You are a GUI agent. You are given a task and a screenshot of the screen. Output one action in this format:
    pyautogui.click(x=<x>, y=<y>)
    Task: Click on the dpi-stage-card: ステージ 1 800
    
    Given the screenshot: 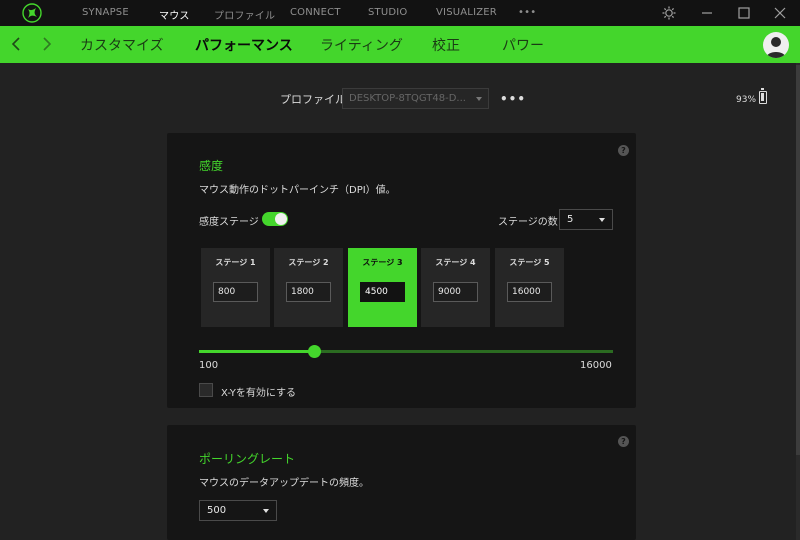 What is the action you would take?
    pyautogui.click(x=235, y=287)
    